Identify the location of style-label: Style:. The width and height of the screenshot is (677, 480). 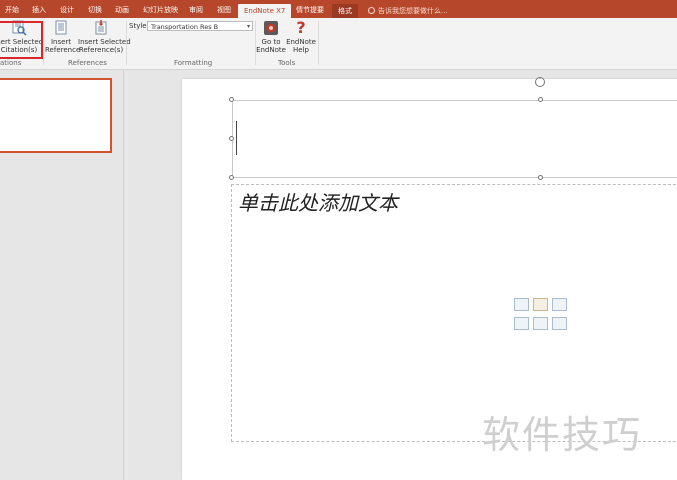
(139, 26).